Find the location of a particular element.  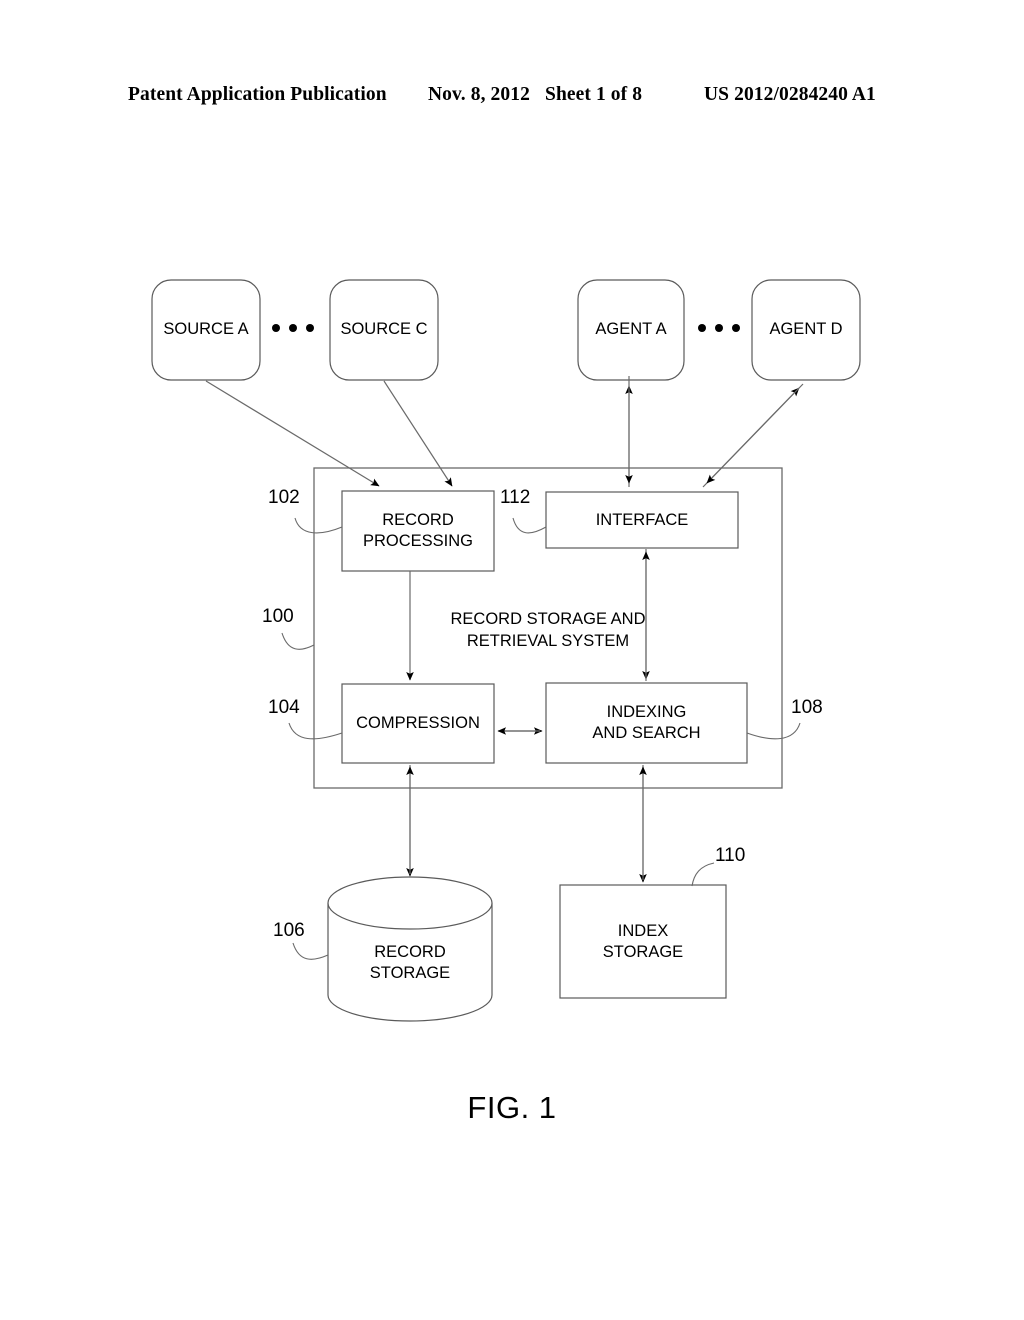

agent-d-box is located at coordinates (806, 330).